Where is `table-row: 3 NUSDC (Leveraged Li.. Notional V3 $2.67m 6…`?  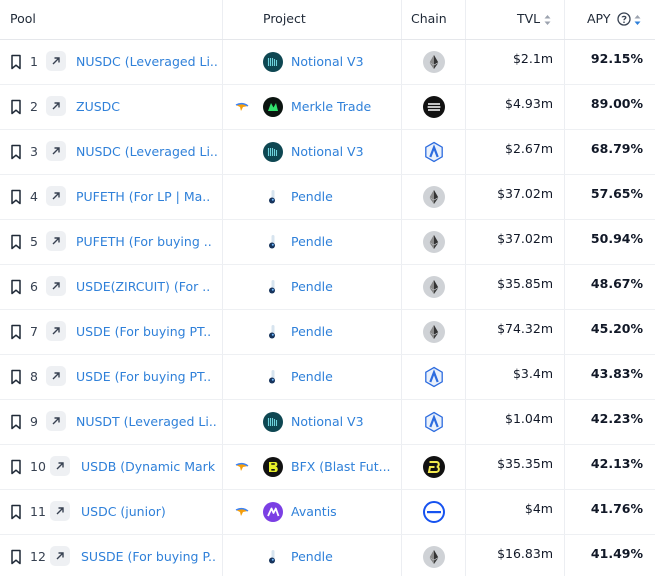 table-row: 3 NUSDC (Leveraged Li.. Notional V3 $2.67m 6… is located at coordinates (327, 152).